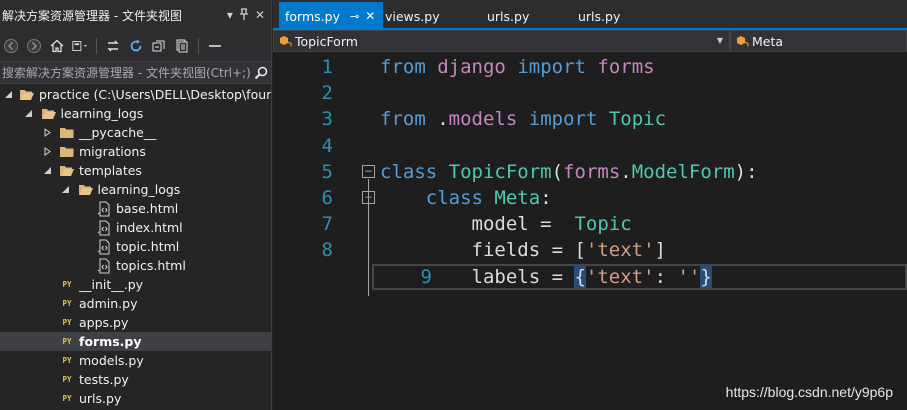 Image resolution: width=907 pixels, height=410 pixels. Describe the element at coordinates (135, 94) in the screenshot. I see `tree-item: practice (C:\Users\DELL\Desktop\four\l` at that location.